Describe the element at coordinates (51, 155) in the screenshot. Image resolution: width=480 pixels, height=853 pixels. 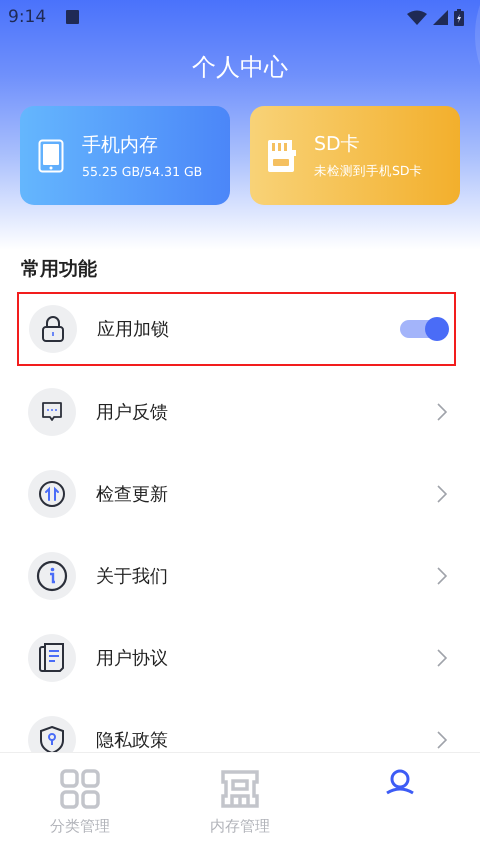
I see `phone-icon` at that location.